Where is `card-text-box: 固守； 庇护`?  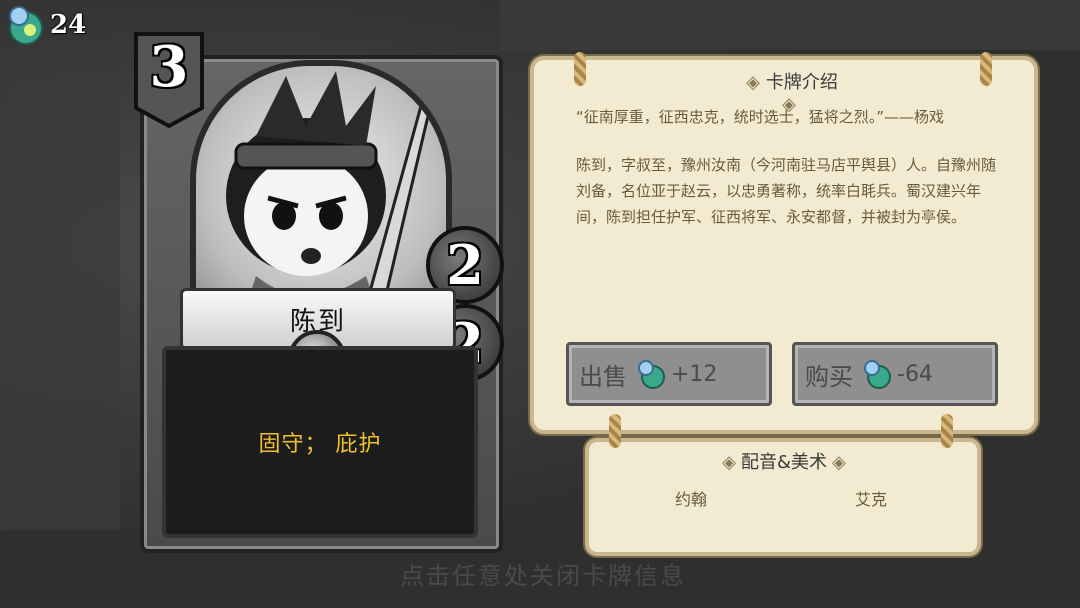
card-text-box: 固守； 庇护 is located at coordinates (320, 442).